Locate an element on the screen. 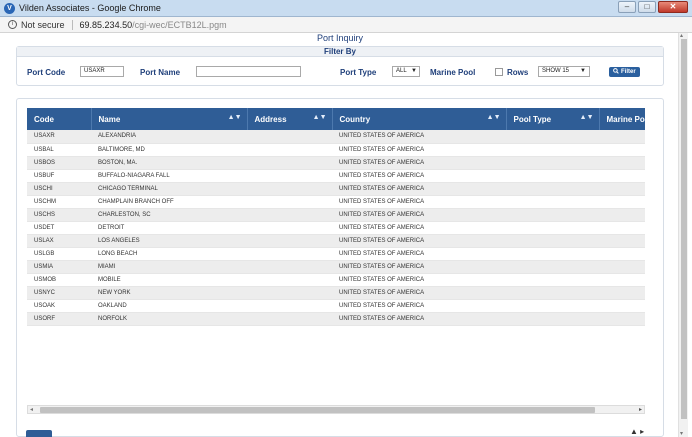 Image resolution: width=692 pixels, height=437 pixels. column-header-pool-type: Pool Type ▲▼ is located at coordinates (553, 119).